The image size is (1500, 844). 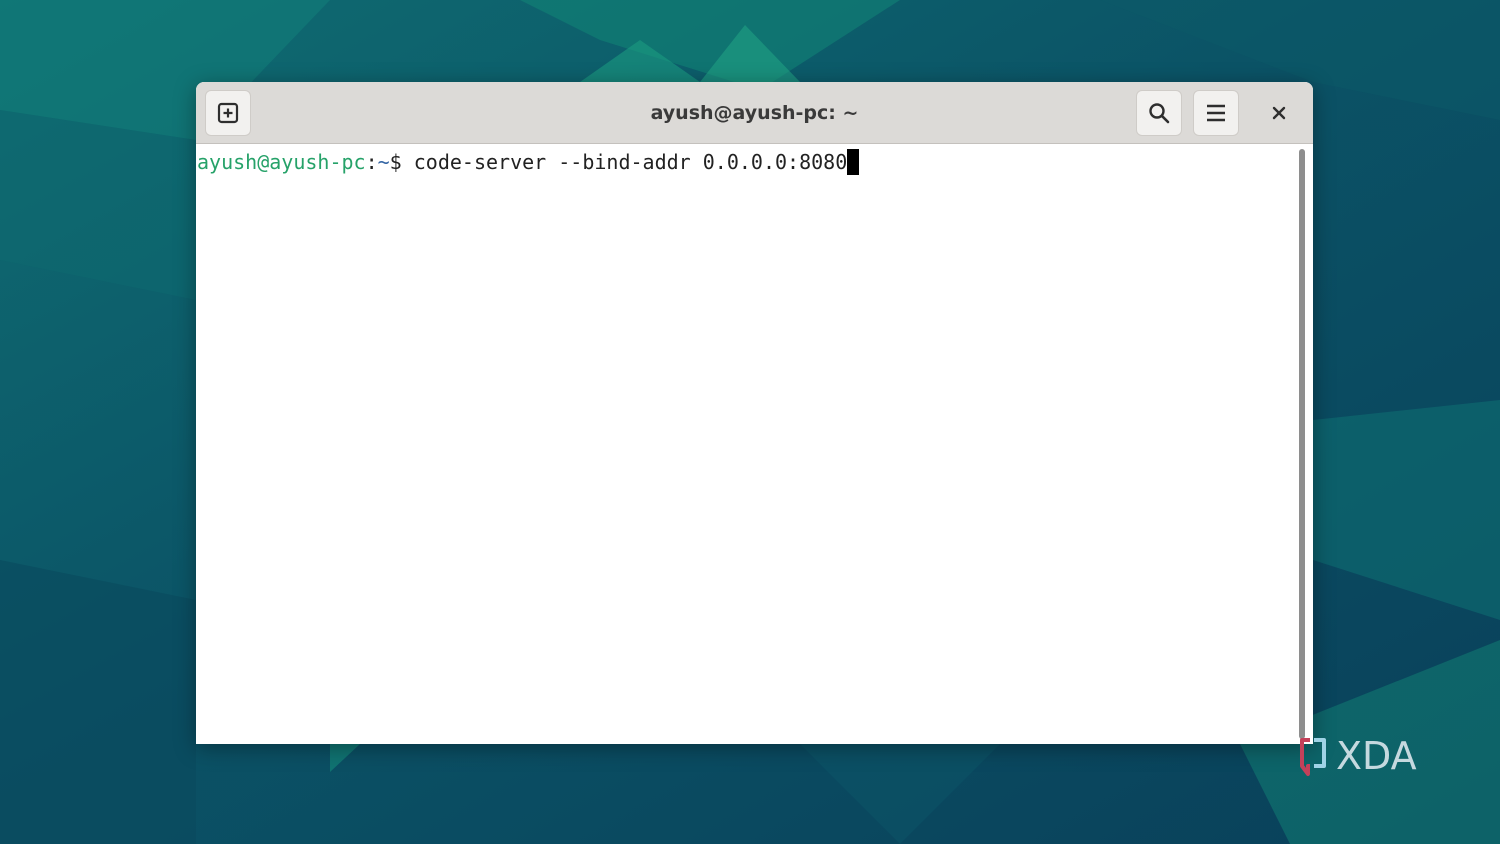 What do you see at coordinates (754, 113) in the screenshot?
I see `titlebar: ayush@ayush-pc: ~` at bounding box center [754, 113].